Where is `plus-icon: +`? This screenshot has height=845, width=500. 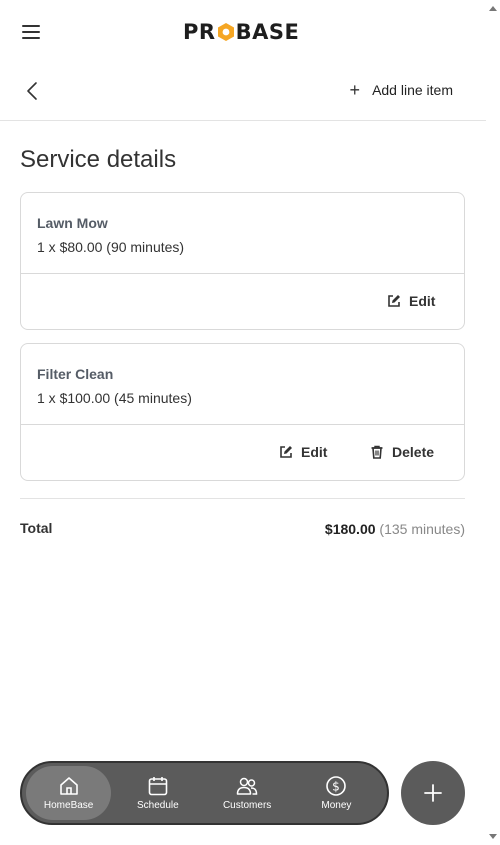
plus-icon: + is located at coordinates (355, 90).